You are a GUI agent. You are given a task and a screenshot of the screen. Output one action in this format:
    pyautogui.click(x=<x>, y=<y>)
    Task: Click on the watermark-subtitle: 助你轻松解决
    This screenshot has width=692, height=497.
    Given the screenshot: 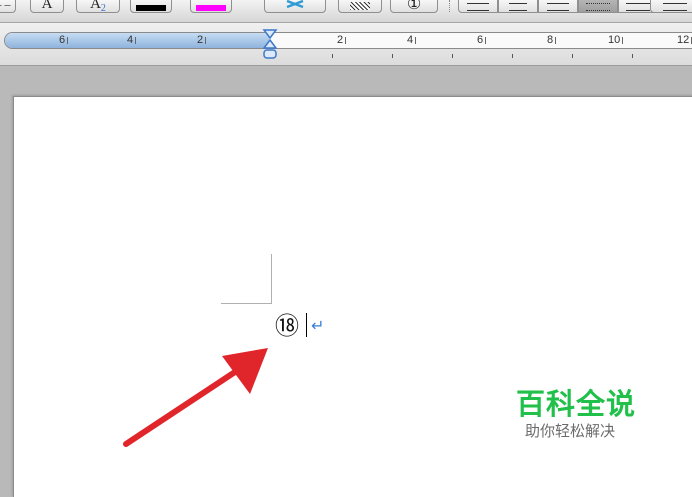 What is the action you would take?
    pyautogui.click(x=570, y=431)
    